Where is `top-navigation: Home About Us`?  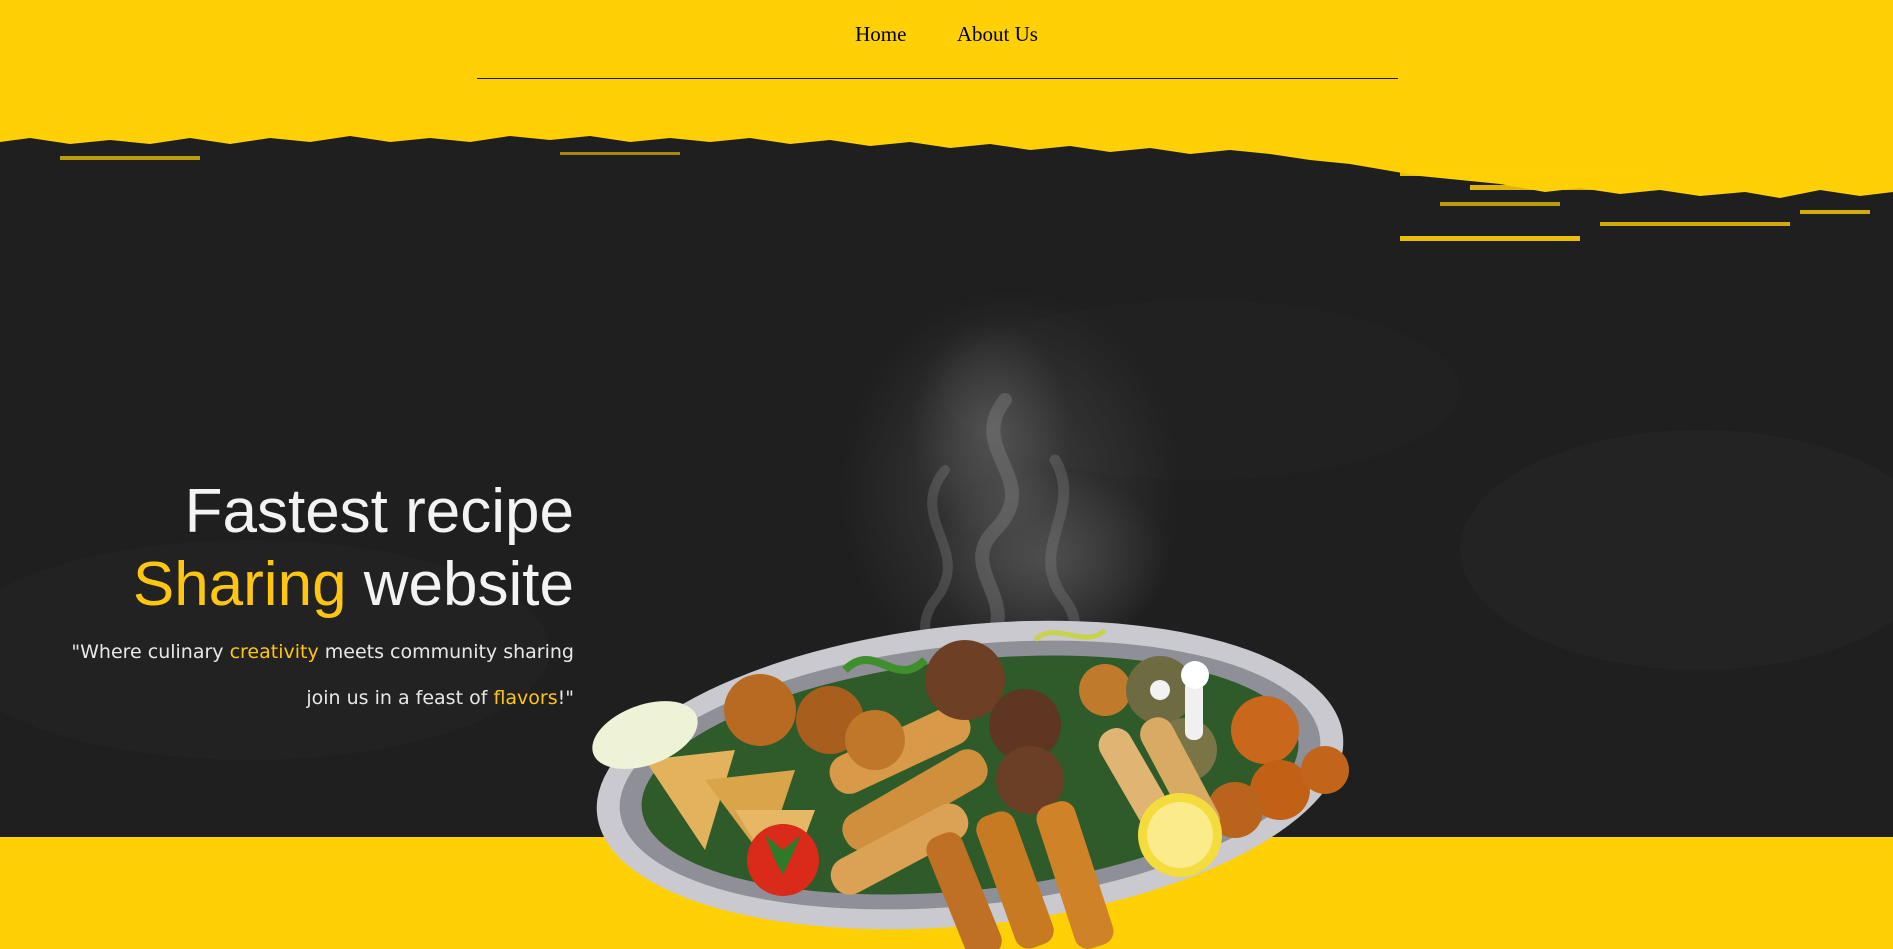 top-navigation: Home About Us is located at coordinates (946, 40).